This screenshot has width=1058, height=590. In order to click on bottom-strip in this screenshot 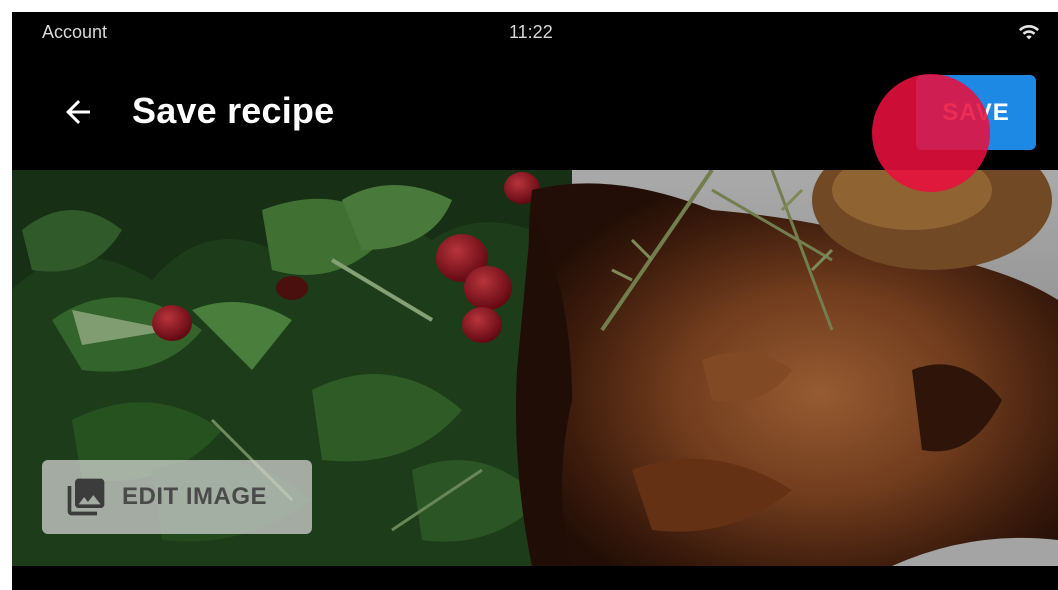, I will do `click(535, 578)`.